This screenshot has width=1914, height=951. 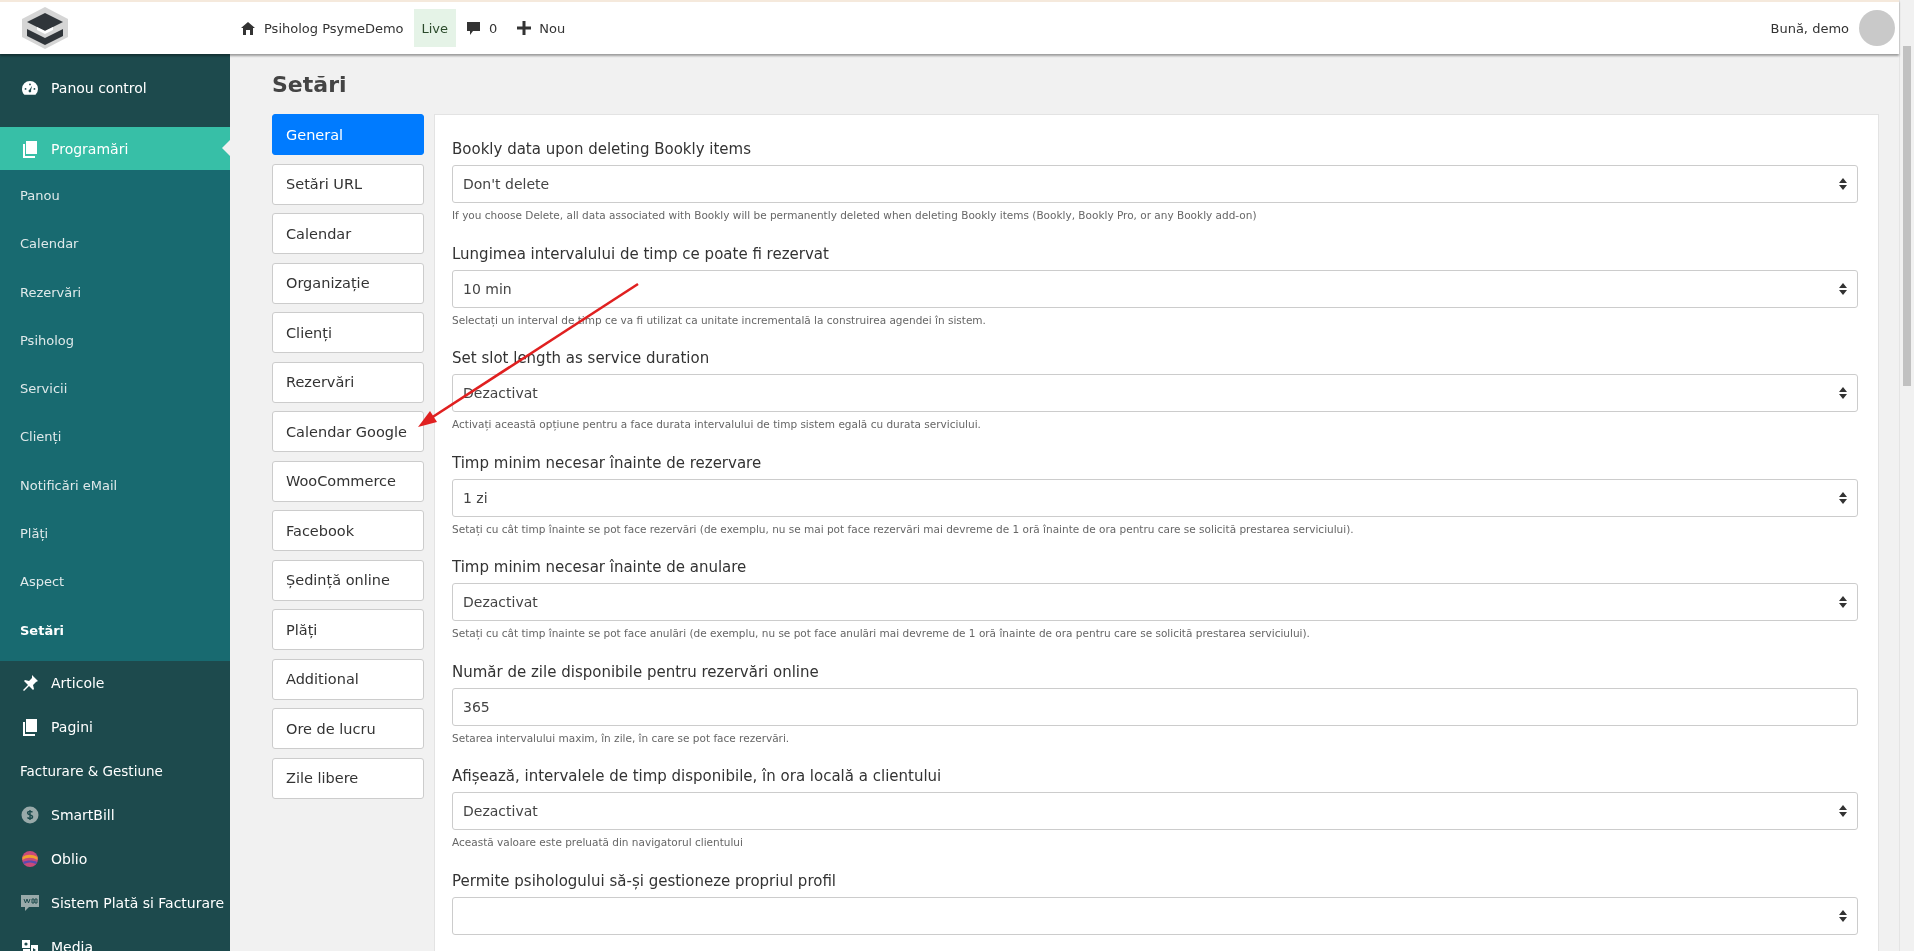 What do you see at coordinates (348, 283) in the screenshot?
I see `settings-tab: Organizație` at bounding box center [348, 283].